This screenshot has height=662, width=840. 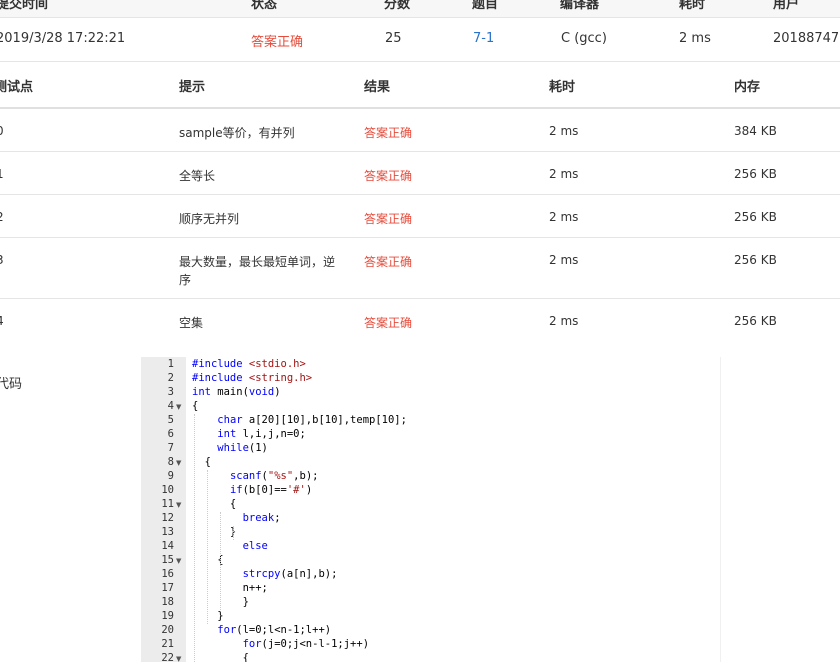 I want to click on code-line: #include <stdio.h>, so click(x=249, y=364).